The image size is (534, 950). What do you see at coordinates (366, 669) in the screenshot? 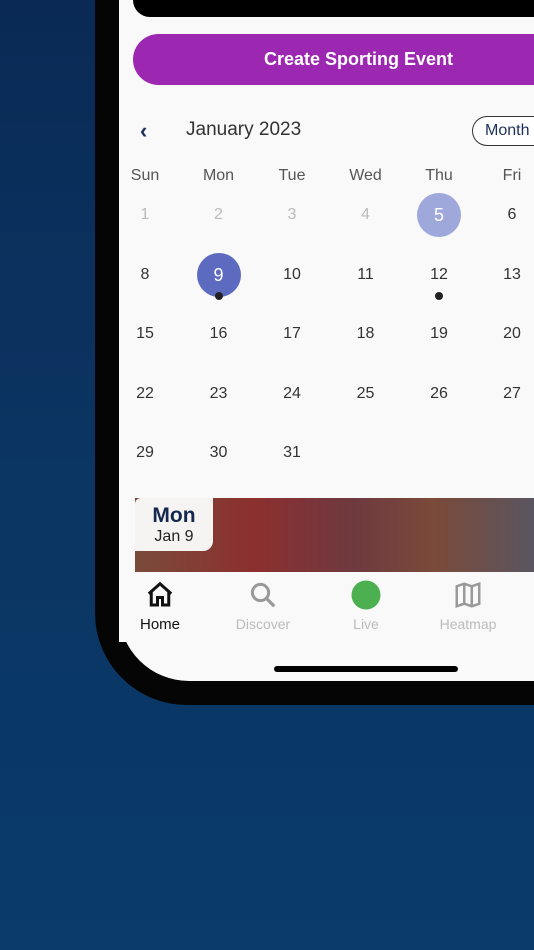
I see `home-indicator` at bounding box center [366, 669].